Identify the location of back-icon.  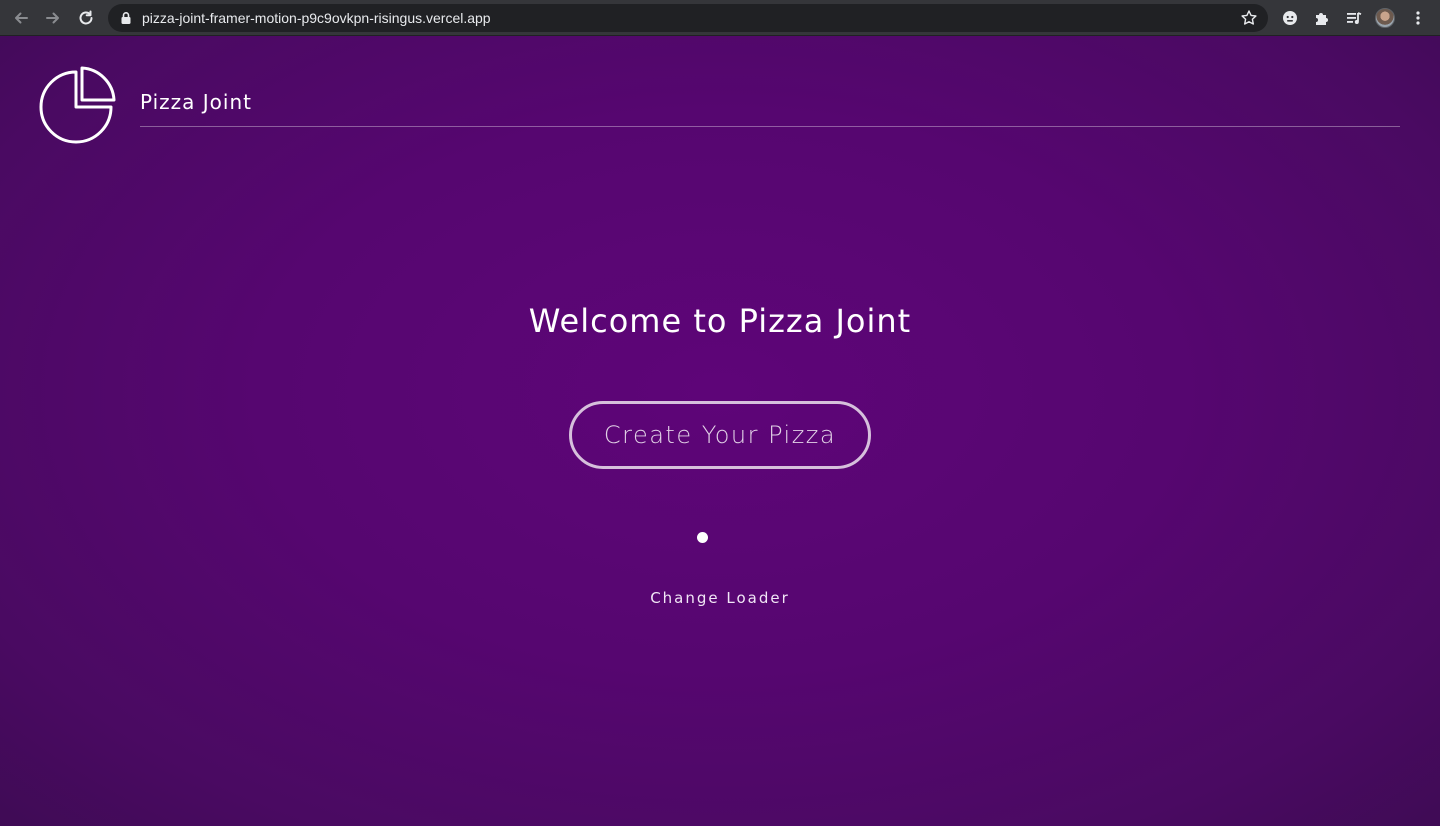
(21, 18).